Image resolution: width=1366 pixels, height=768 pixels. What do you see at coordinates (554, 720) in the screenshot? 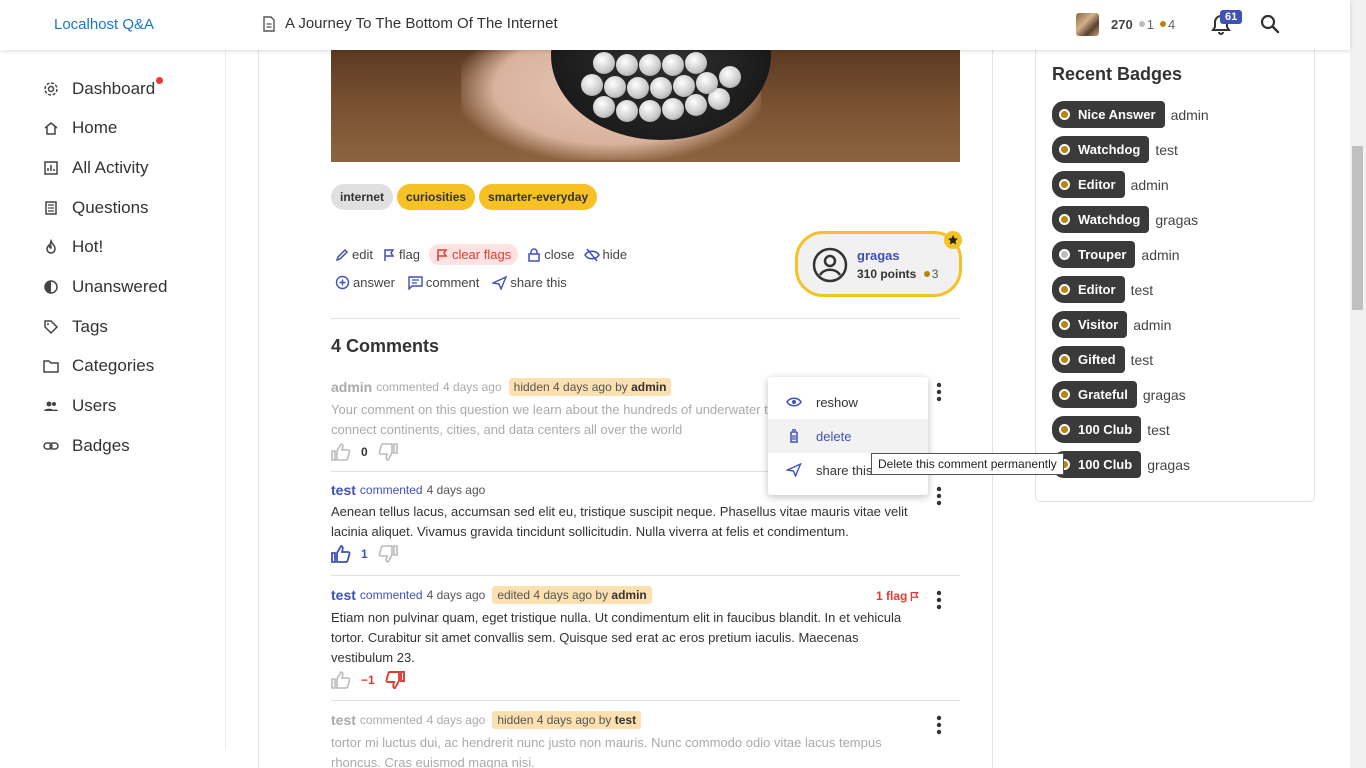
I see `note-text: hidden 4 days ago by` at bounding box center [554, 720].